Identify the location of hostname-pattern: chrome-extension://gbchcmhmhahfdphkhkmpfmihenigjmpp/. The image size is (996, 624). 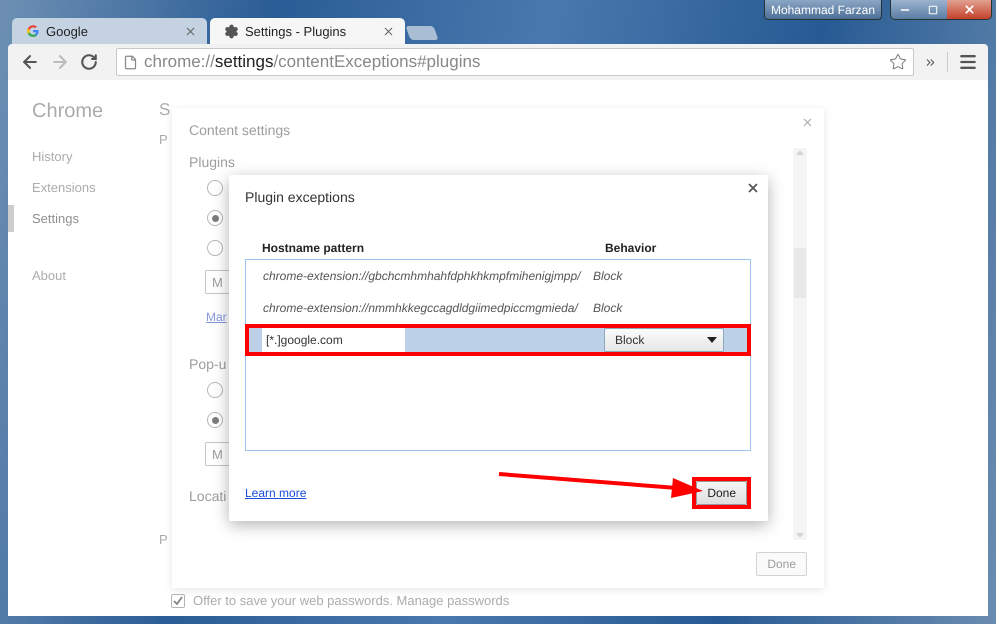
(422, 276).